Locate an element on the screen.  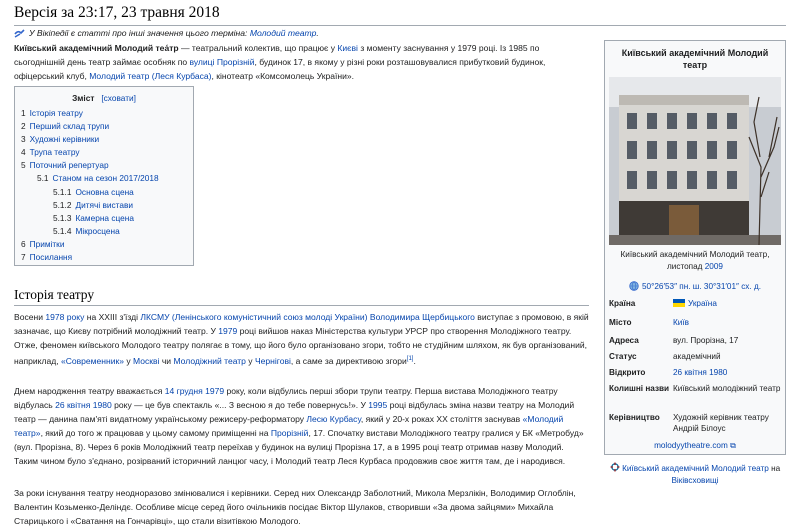
link-sovremennik: «Современник» is located at coordinates (92, 361).